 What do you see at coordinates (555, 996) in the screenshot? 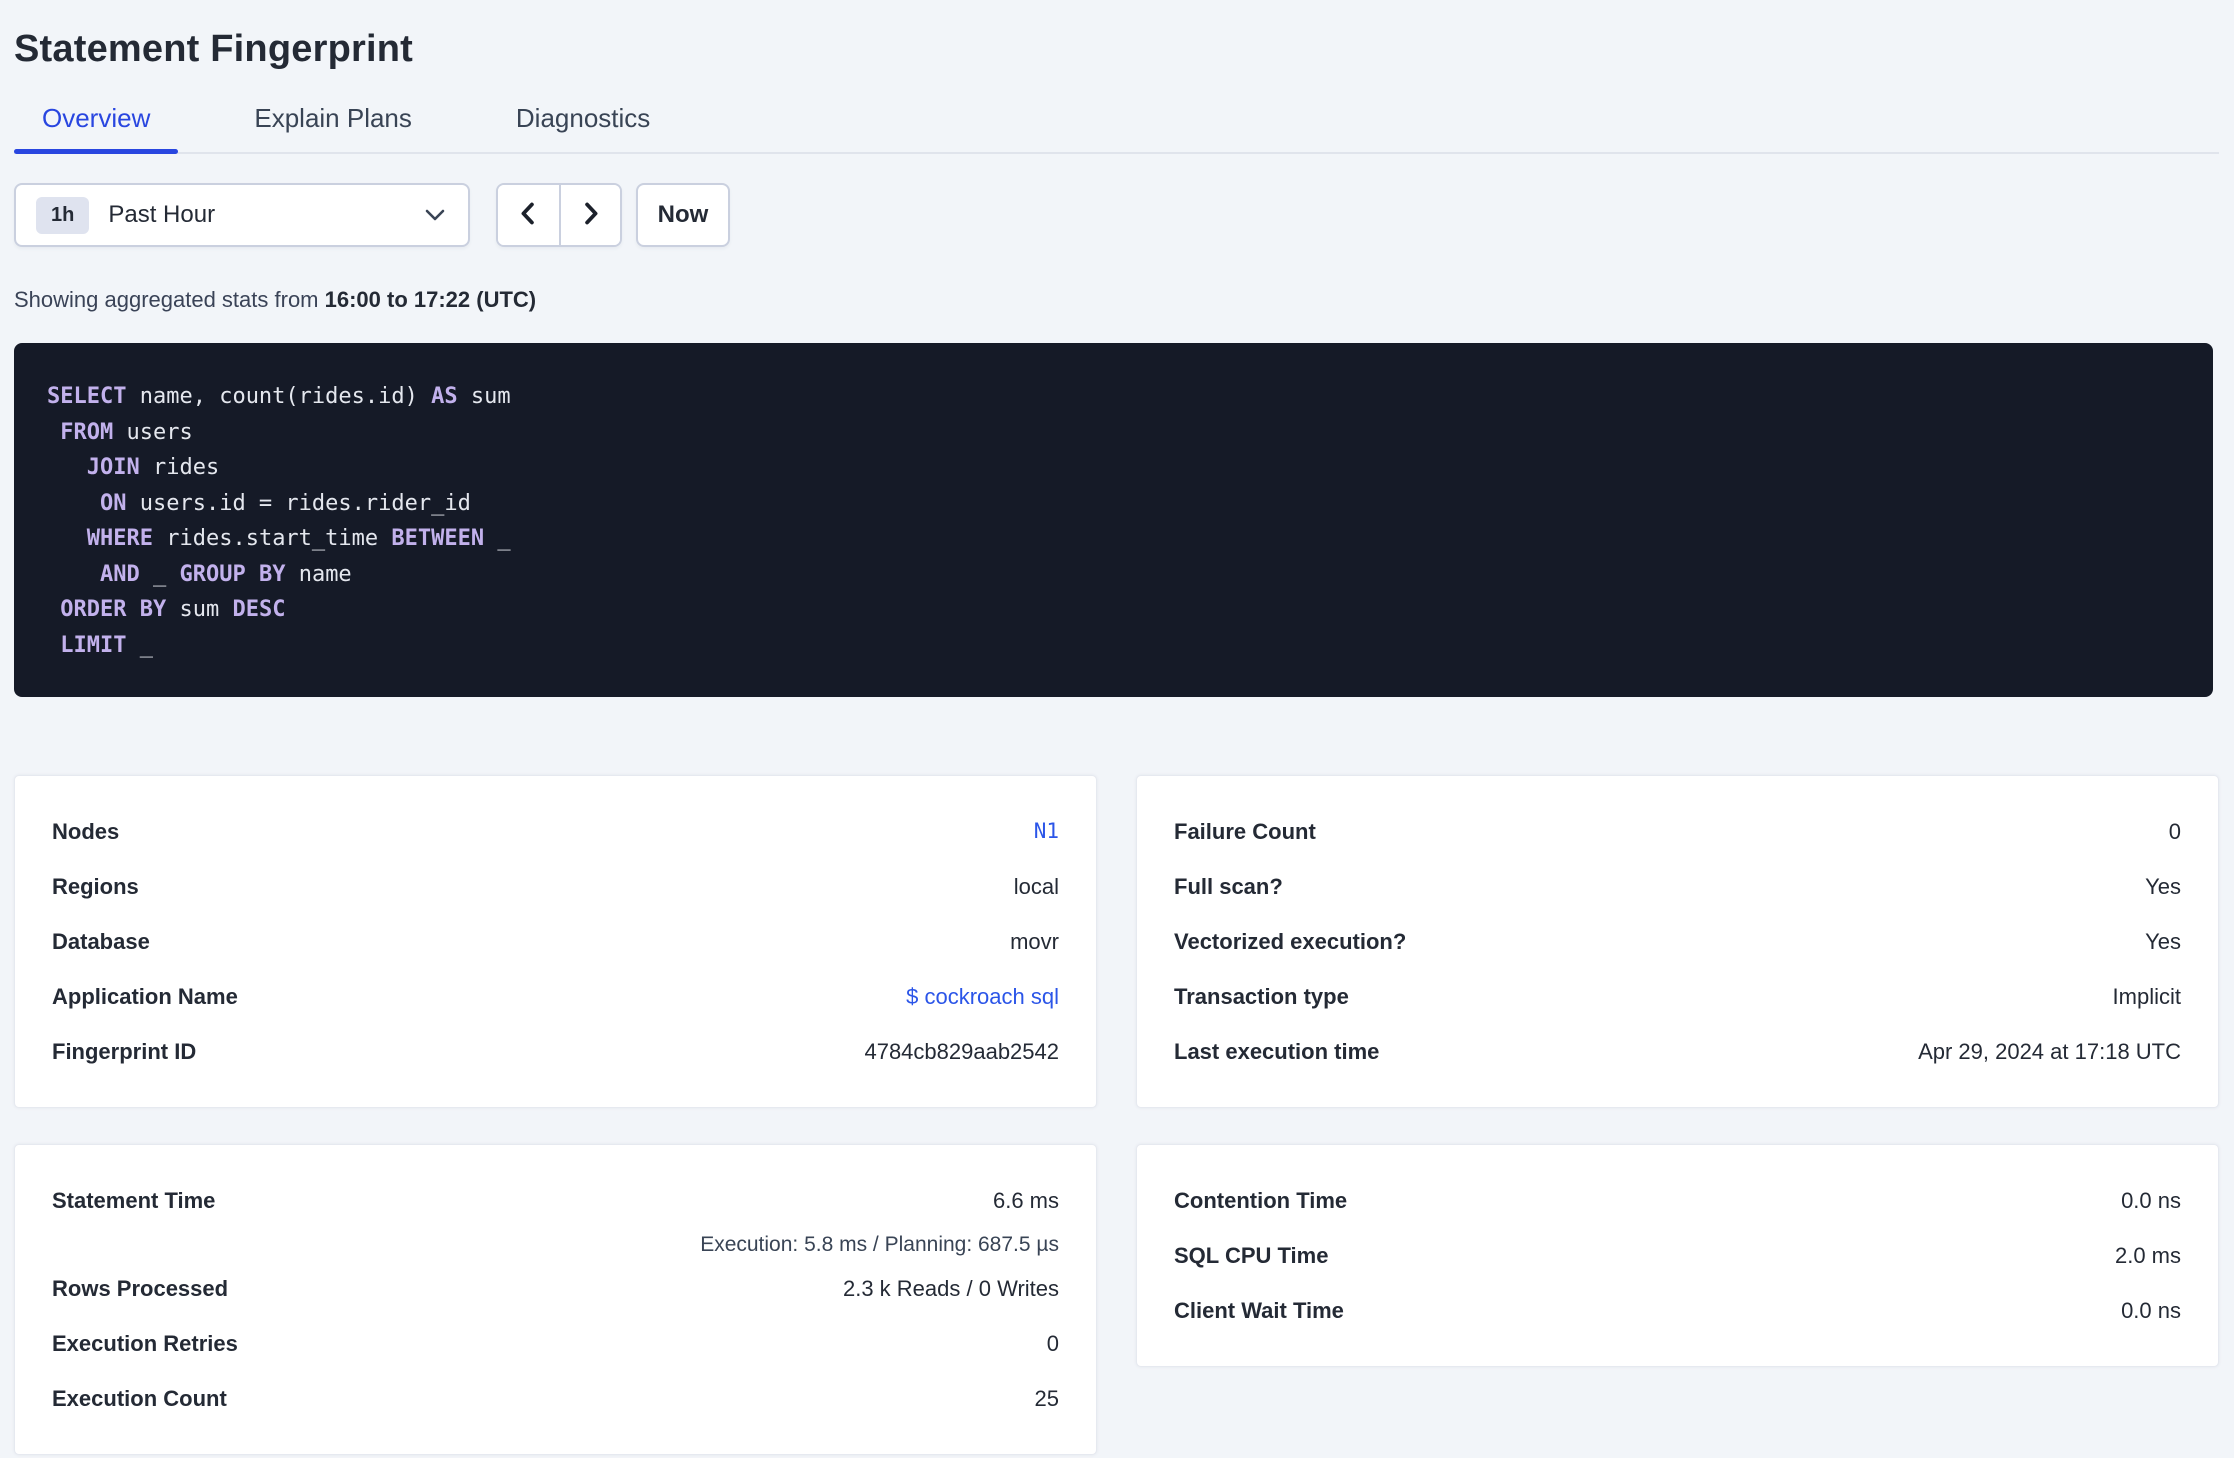
I see `kv-row: Application Name $ cockroach sql` at bounding box center [555, 996].